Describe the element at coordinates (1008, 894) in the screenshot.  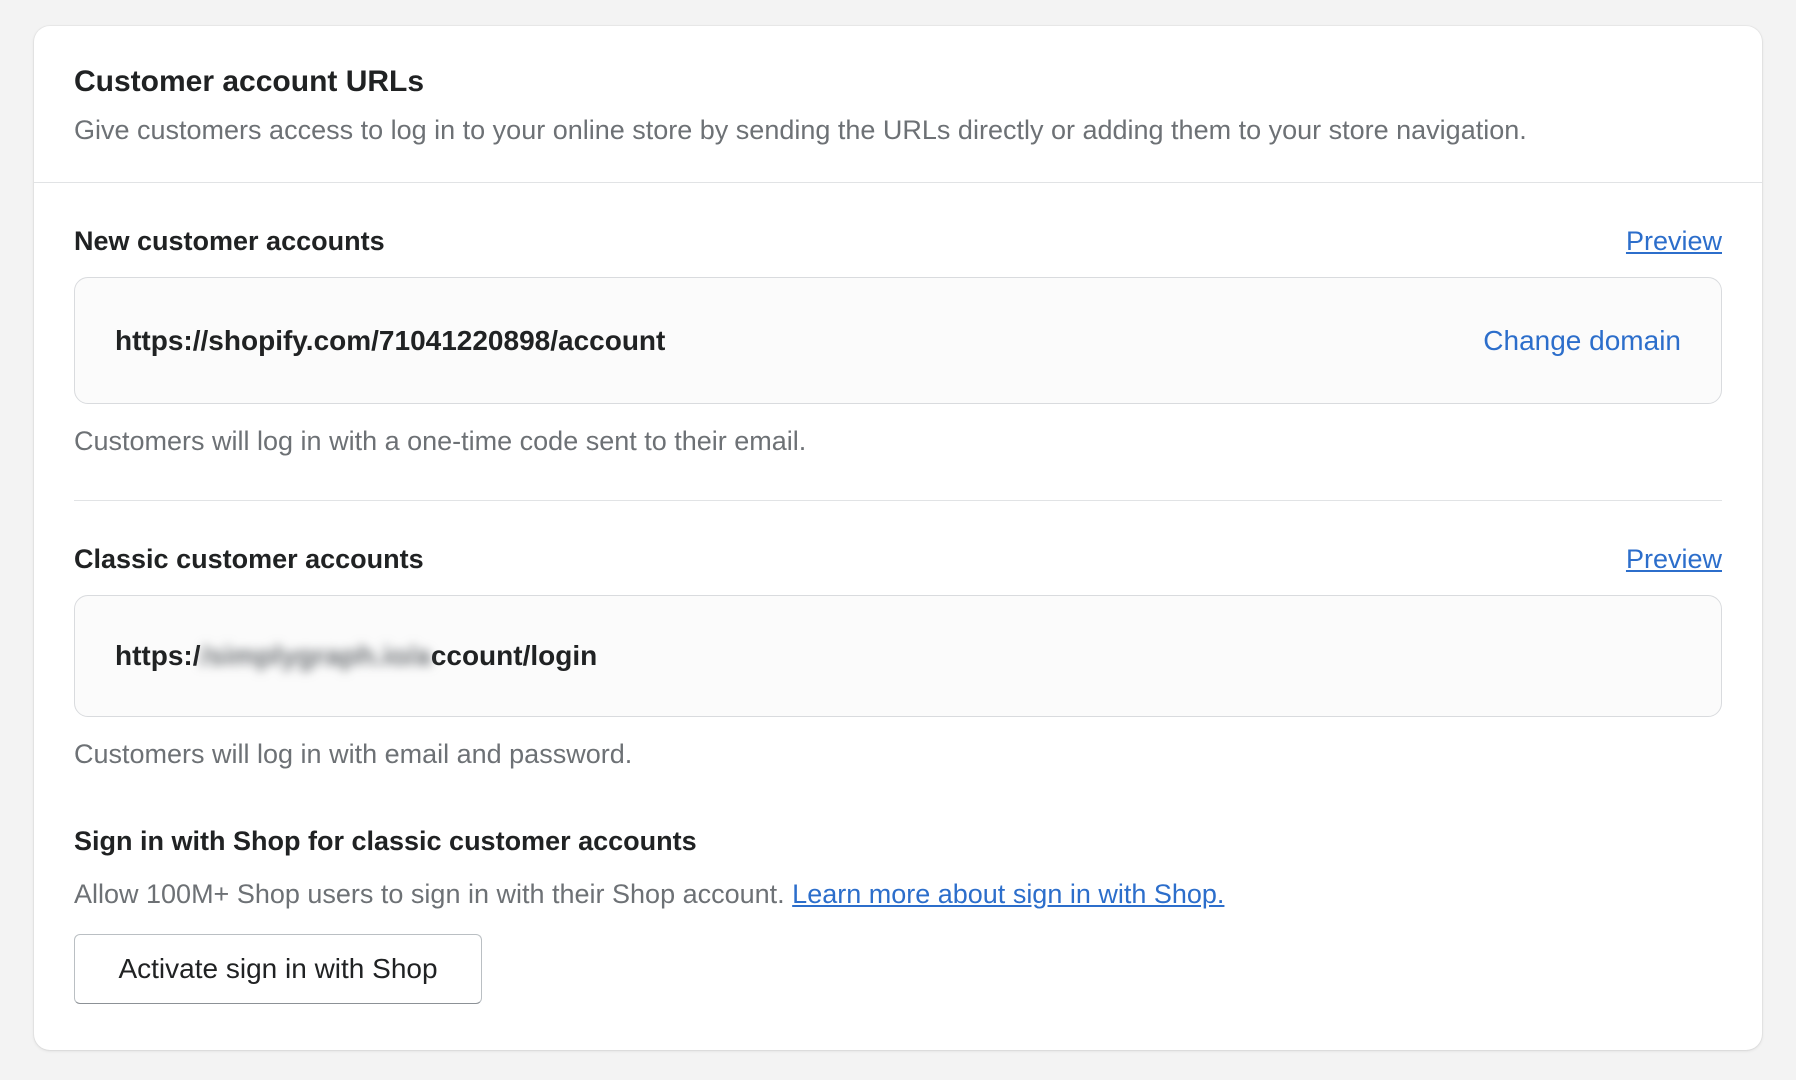
I see `learn-more-shop-link: Learn more about sign in with Shop.` at that location.